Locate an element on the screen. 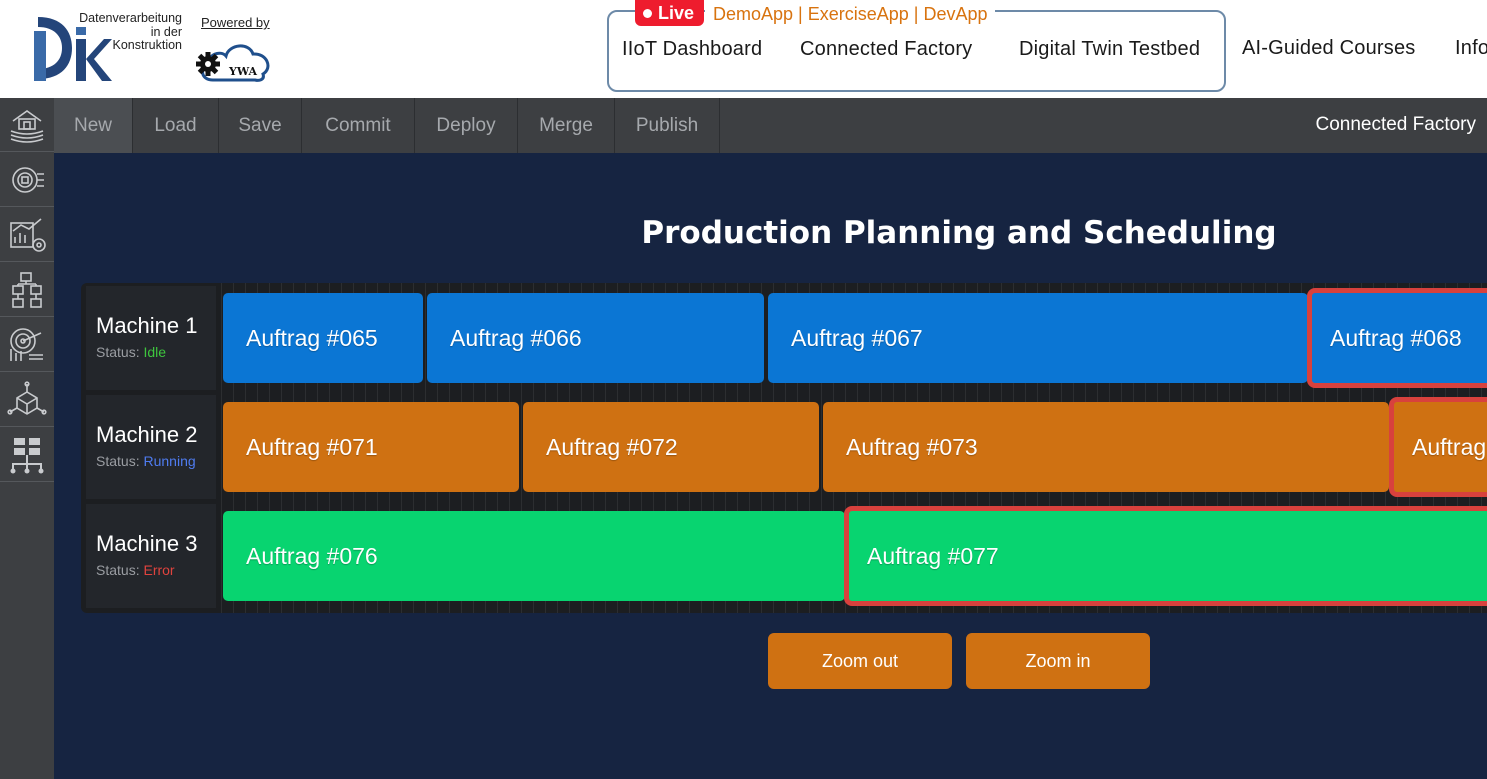 This screenshot has height=779, width=1487. status-value: Running is located at coordinates (169, 461).